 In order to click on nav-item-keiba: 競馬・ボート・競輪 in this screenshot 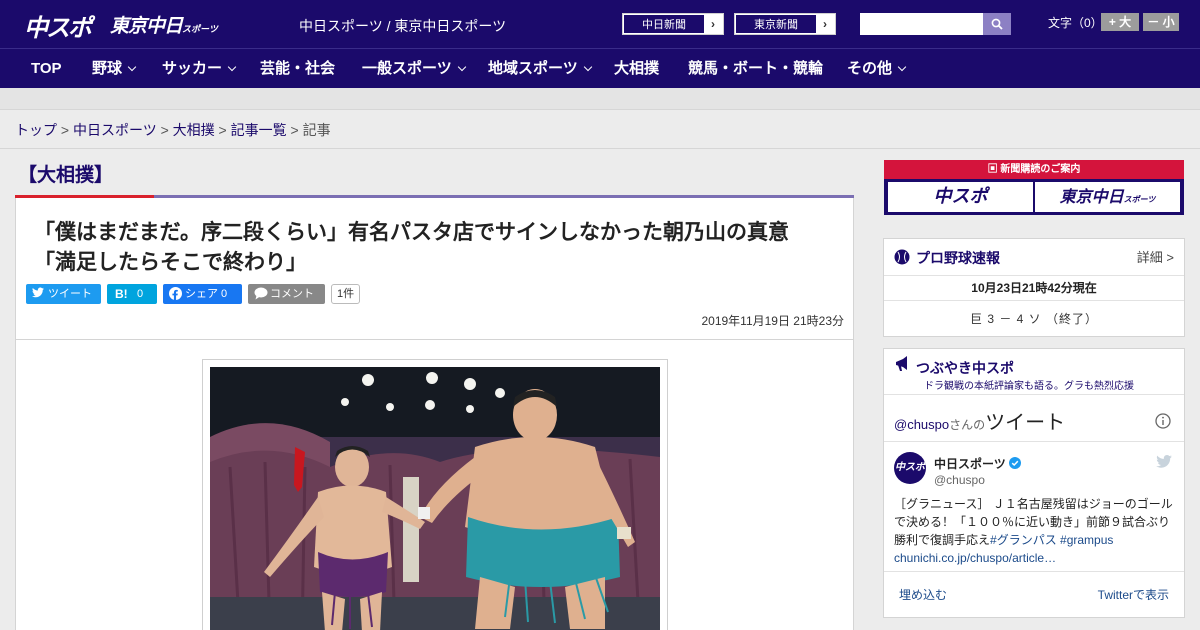, I will do `click(755, 69)`.